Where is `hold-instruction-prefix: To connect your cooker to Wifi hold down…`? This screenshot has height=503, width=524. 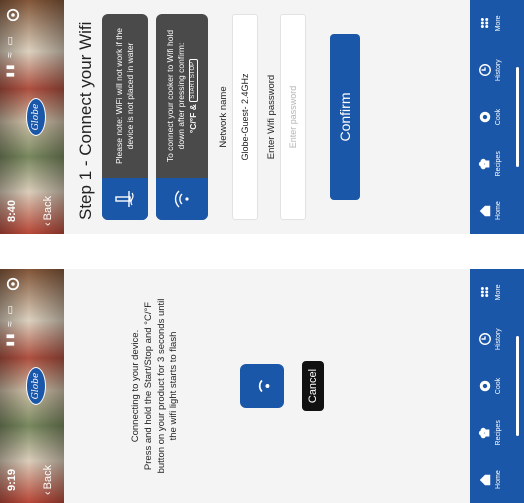
hold-instruction-prefix: To connect your cooker to Wifi hold down… is located at coordinates (176, 96).